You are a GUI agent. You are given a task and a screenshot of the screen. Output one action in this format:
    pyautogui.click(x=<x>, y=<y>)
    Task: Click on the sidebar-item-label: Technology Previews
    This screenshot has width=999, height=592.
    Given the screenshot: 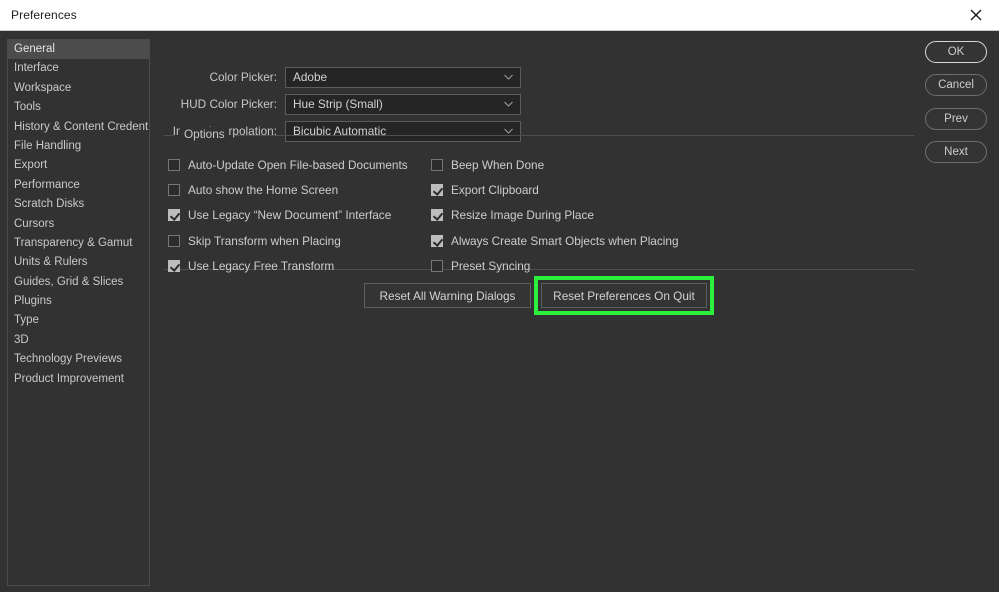 What is the action you would take?
    pyautogui.click(x=68, y=359)
    